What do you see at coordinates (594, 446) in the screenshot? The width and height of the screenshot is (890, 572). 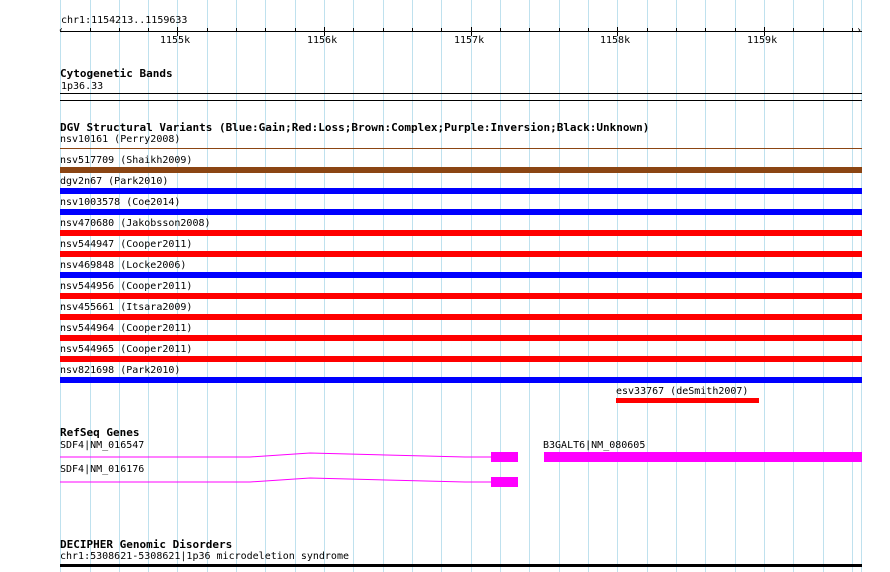 I see `gene-label-b3galt6: B3GALT6|NM_080605` at bounding box center [594, 446].